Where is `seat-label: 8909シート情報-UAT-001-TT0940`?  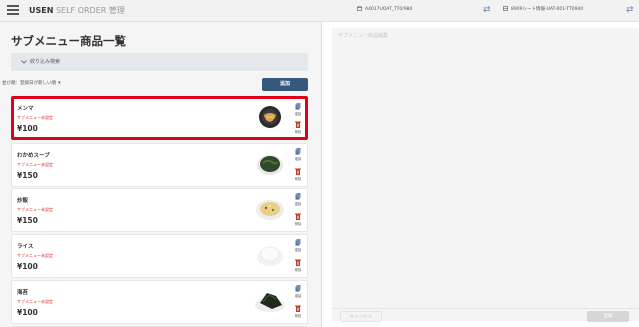 seat-label: 8909シート情報-UAT-001-TT0940 is located at coordinates (547, 9).